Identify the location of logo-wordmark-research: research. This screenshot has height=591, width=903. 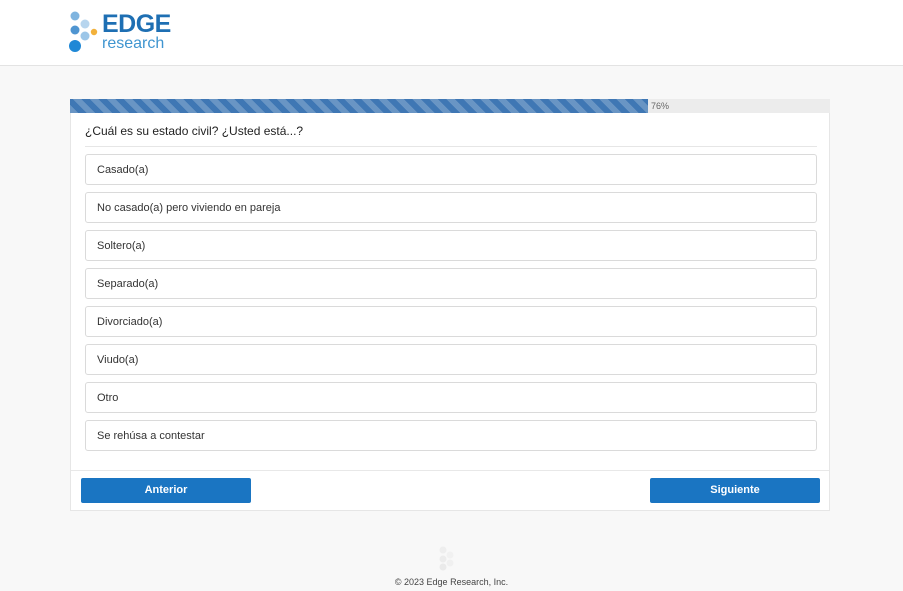
(133, 43).